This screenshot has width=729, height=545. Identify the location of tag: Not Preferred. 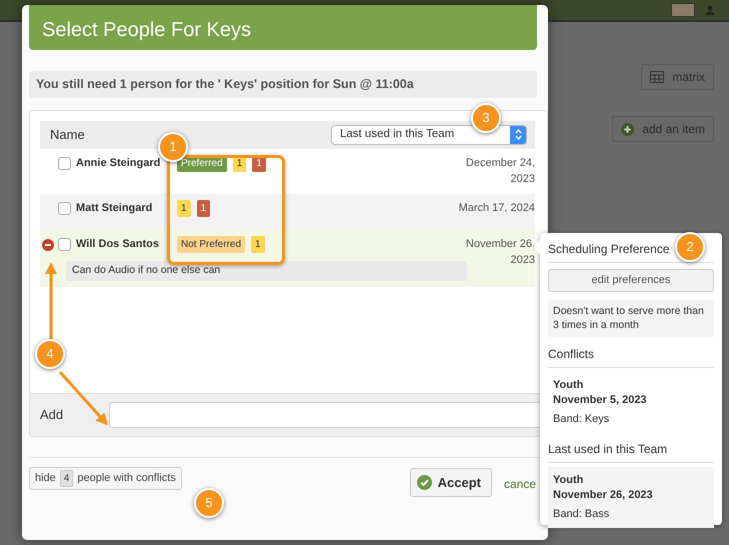
(211, 244).